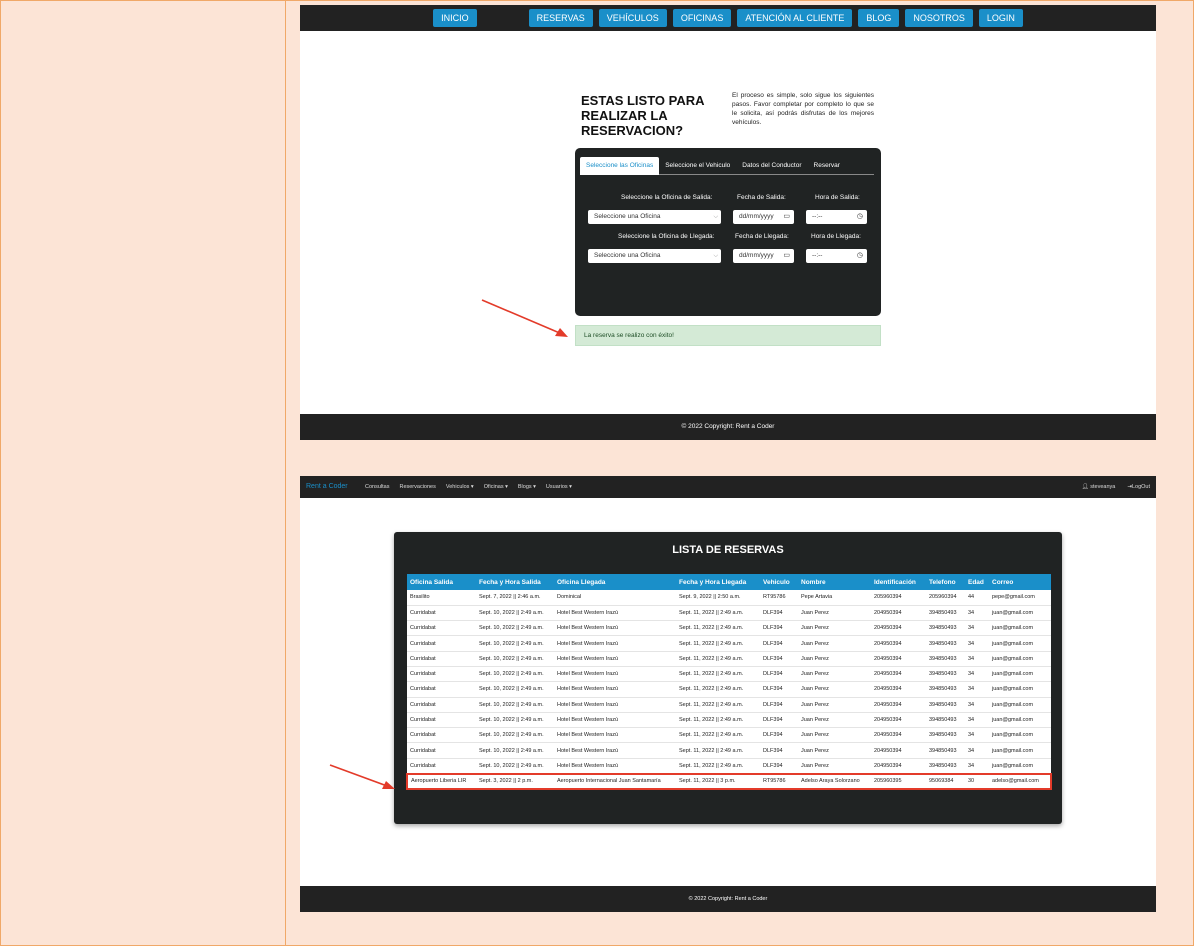 Image resolution: width=1194 pixels, height=946 pixels. Describe the element at coordinates (771, 166) in the screenshot. I see `tab-conductor: Datos del Conductor` at that location.